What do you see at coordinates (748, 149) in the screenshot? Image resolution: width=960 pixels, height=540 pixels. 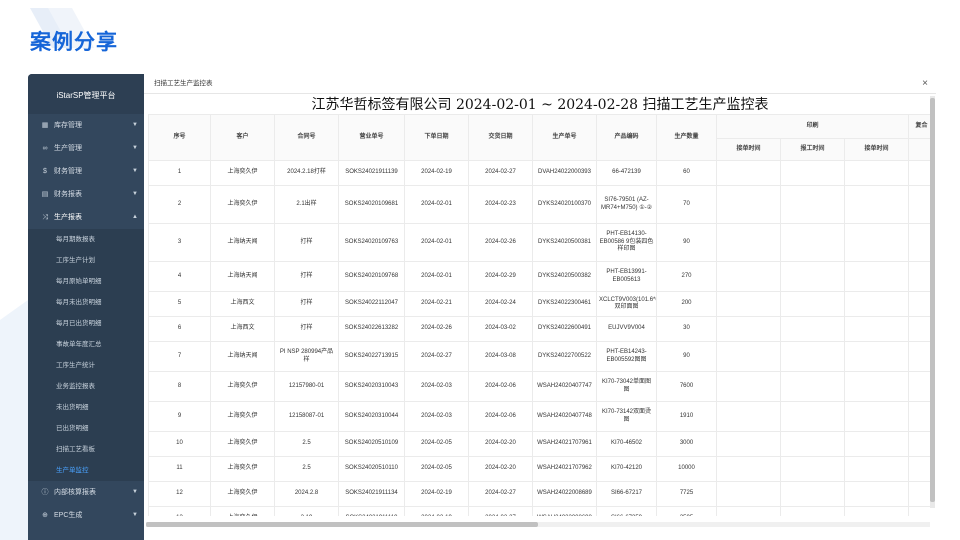 I see `sub-header: 接单时间` at bounding box center [748, 149].